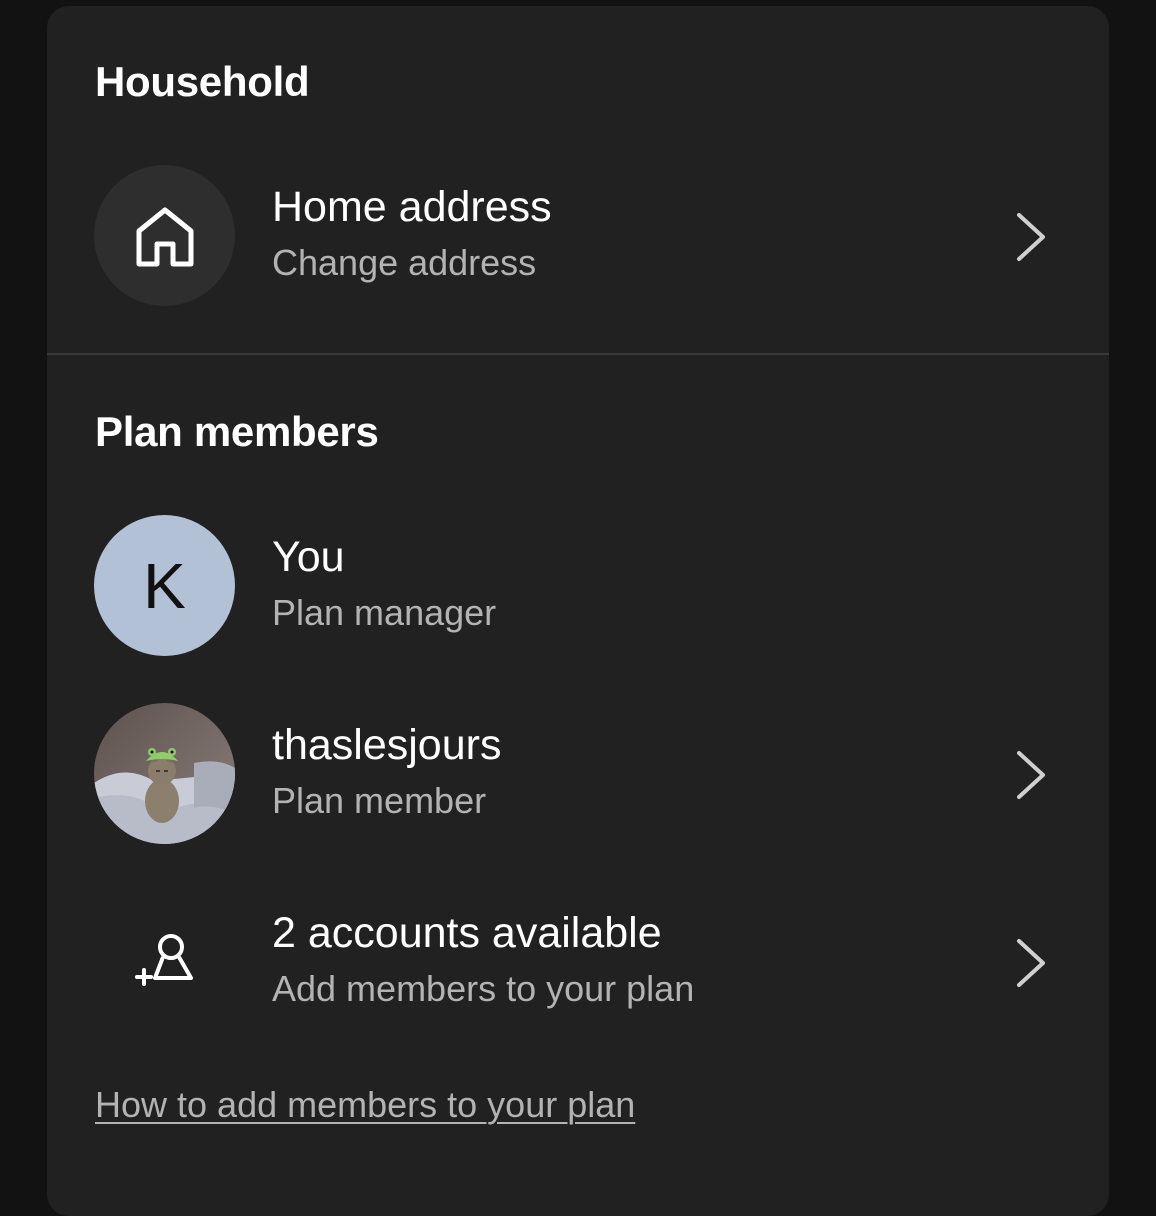 The height and width of the screenshot is (1216, 1156). I want to click on add-user-icon-circle, so click(164, 961).